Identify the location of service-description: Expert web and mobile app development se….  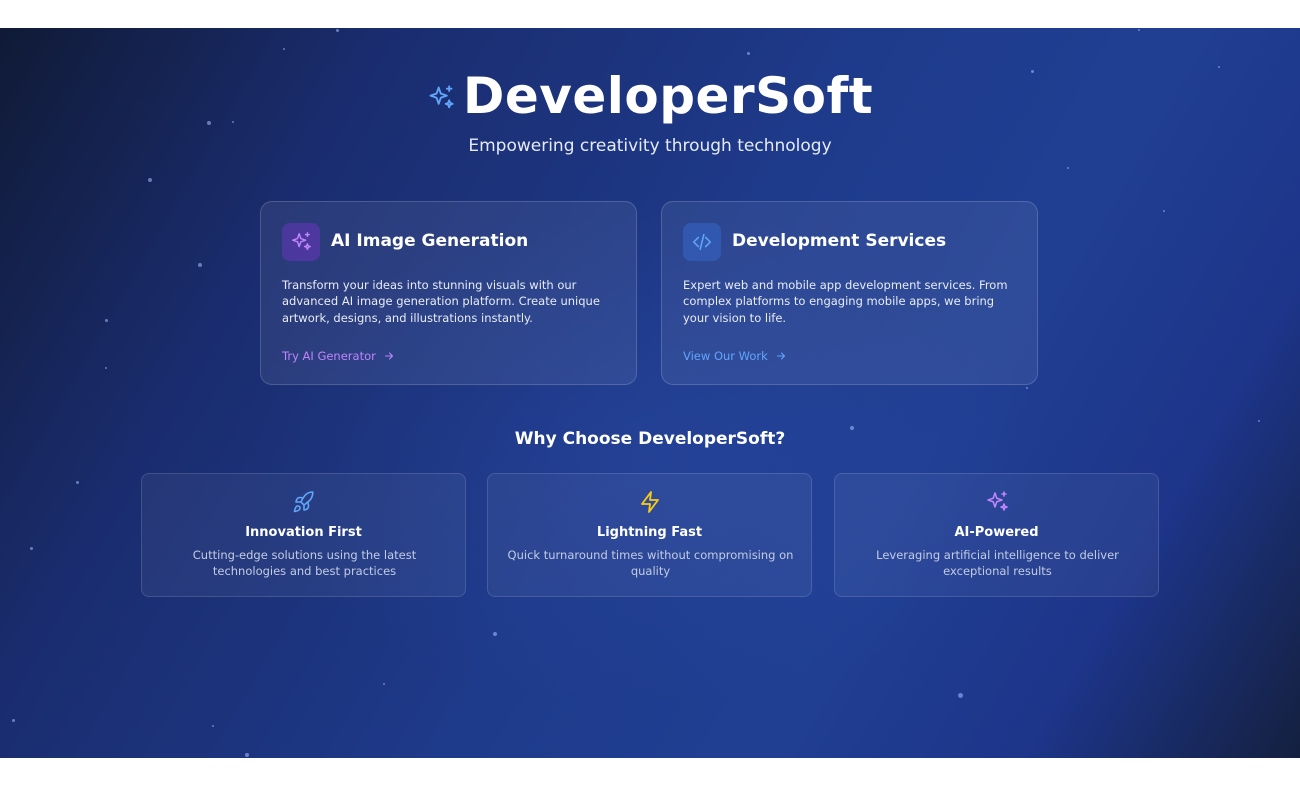
(845, 301).